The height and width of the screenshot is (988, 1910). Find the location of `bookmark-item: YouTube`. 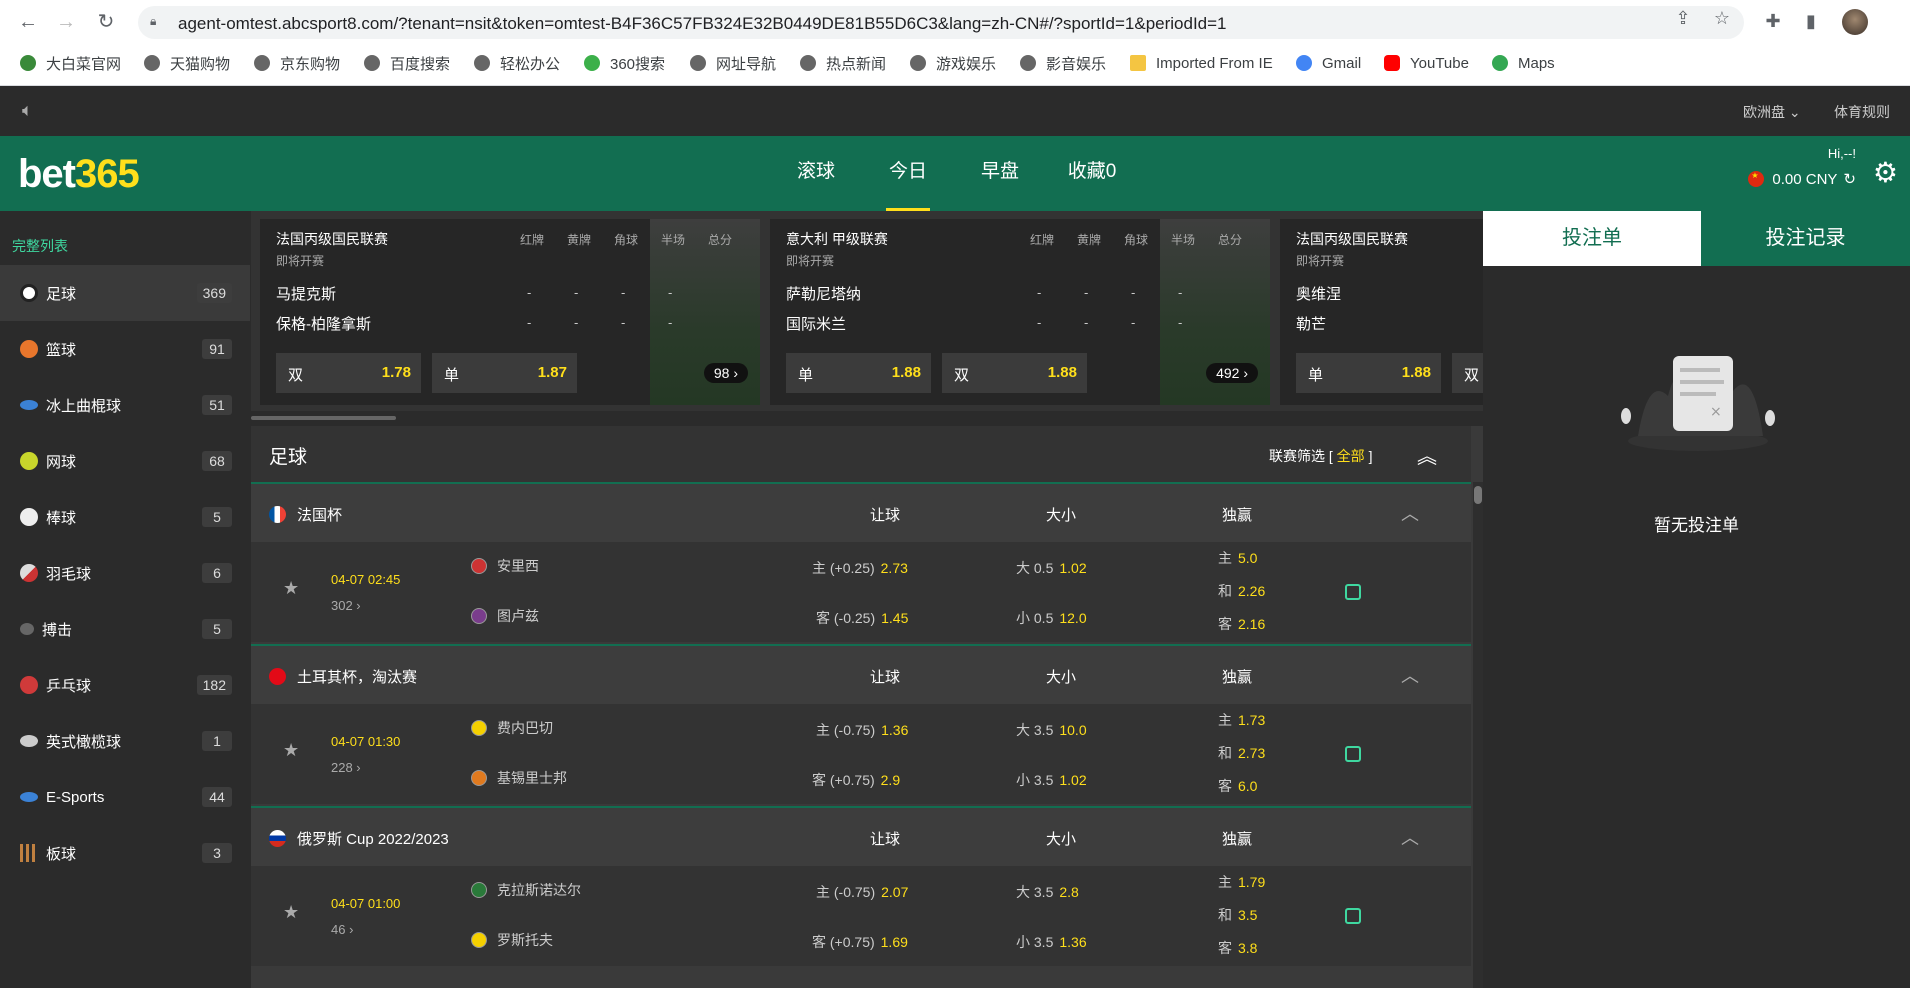

bookmark-item: YouTube is located at coordinates (1426, 63).